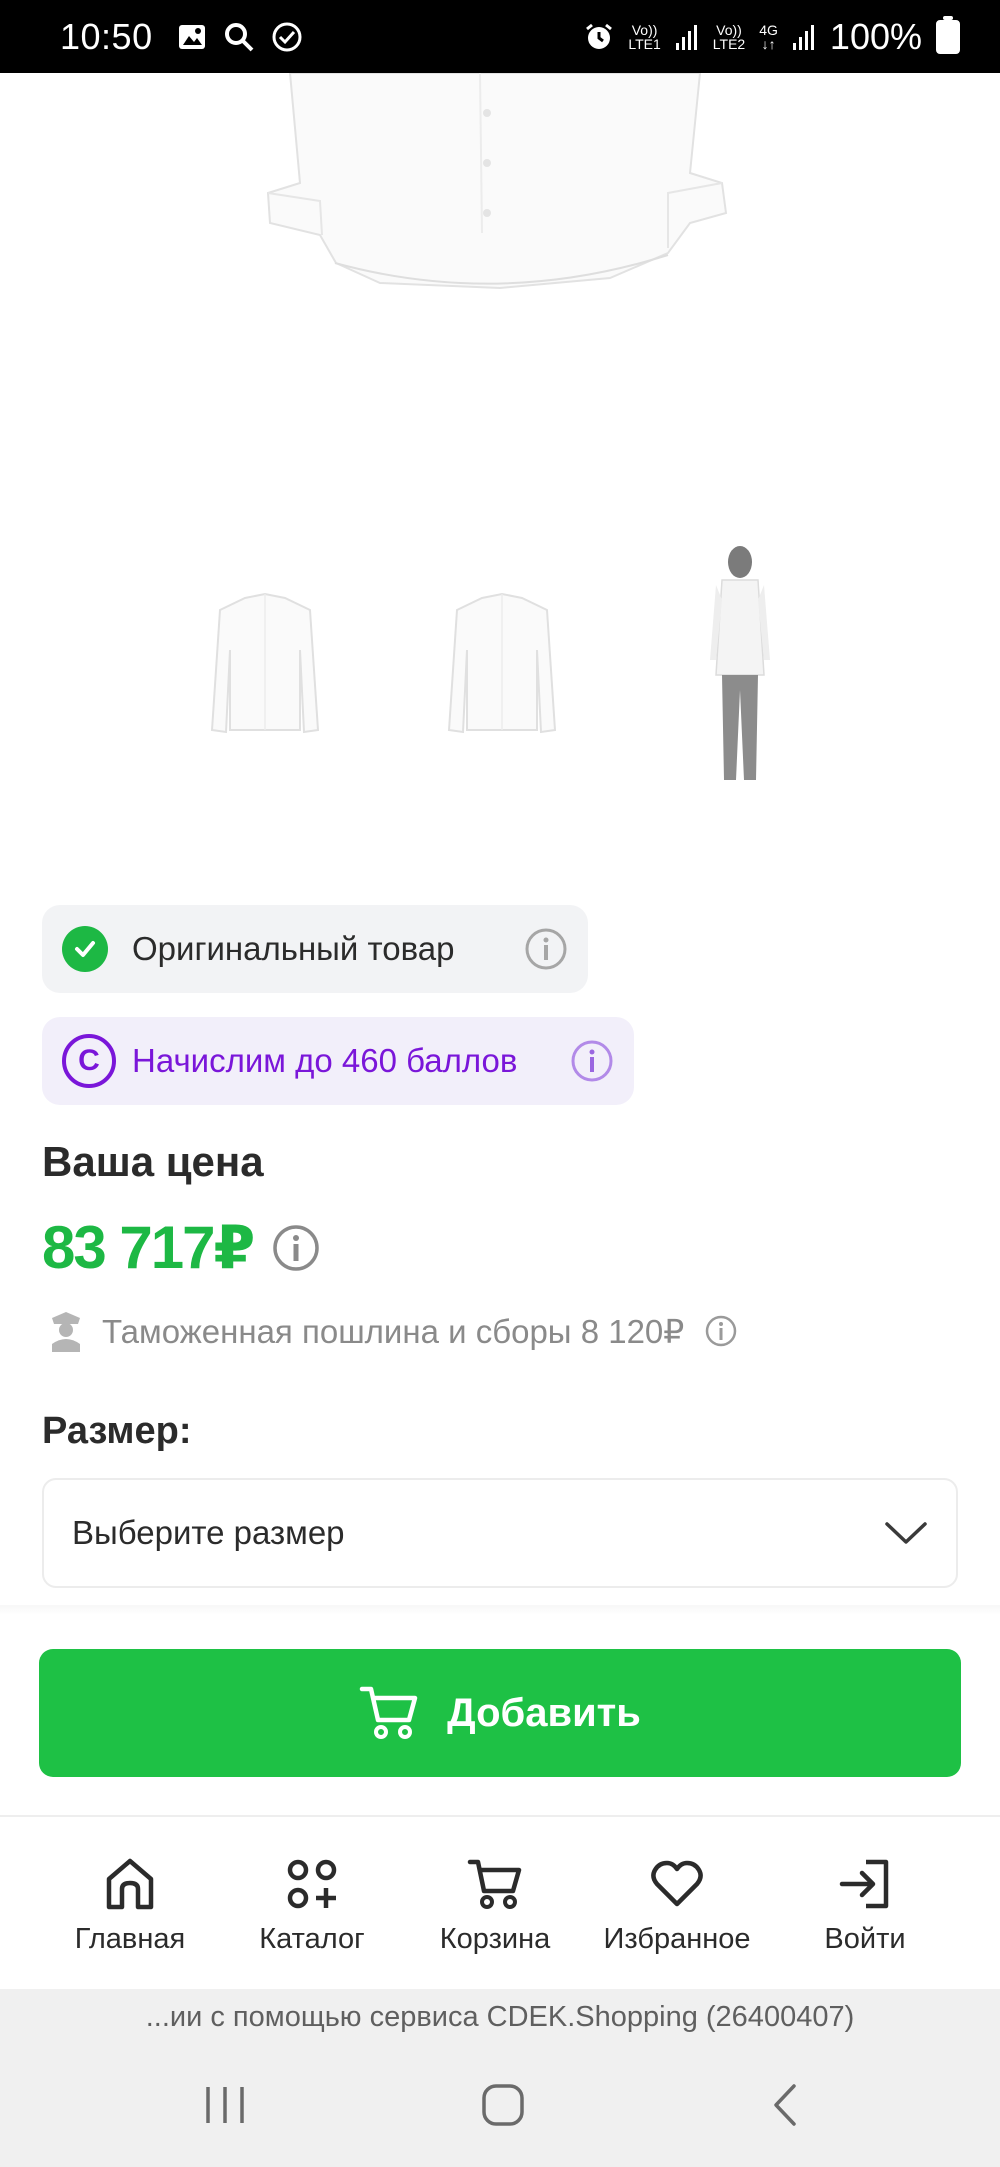  Describe the element at coordinates (66, 1332) in the screenshot. I see `customs-officer-icon` at that location.